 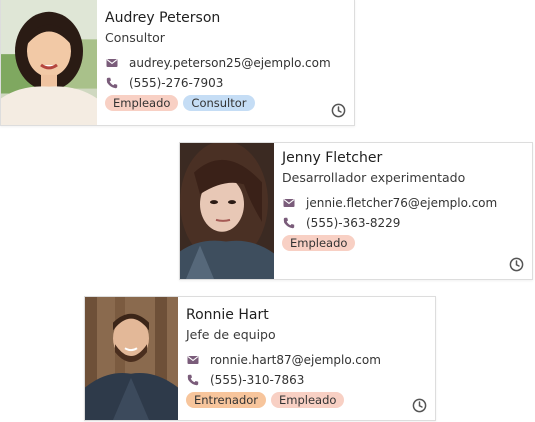 I want to click on contact-role: Desarrollador experimentado, so click(x=374, y=177).